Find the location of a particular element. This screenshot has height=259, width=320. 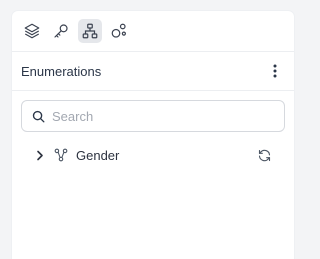

tree-item-label: Gender is located at coordinates (98, 155).